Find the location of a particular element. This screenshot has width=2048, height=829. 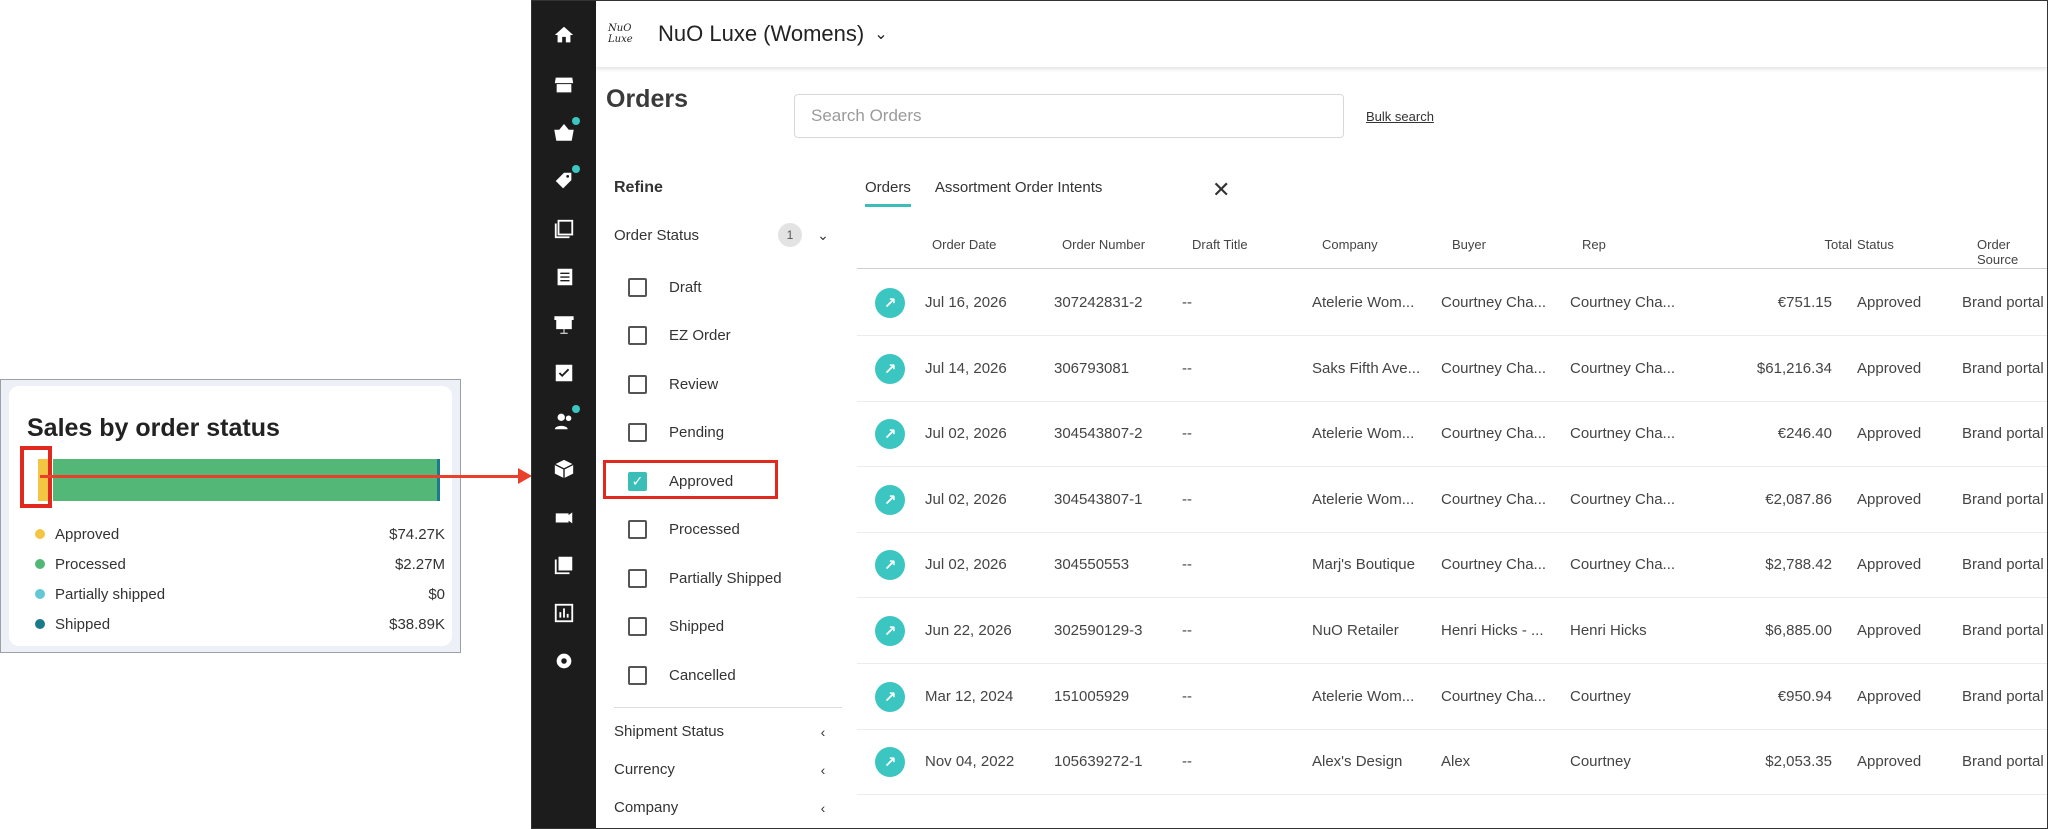

table-cell: 306793081 is located at coordinates (1092, 368).